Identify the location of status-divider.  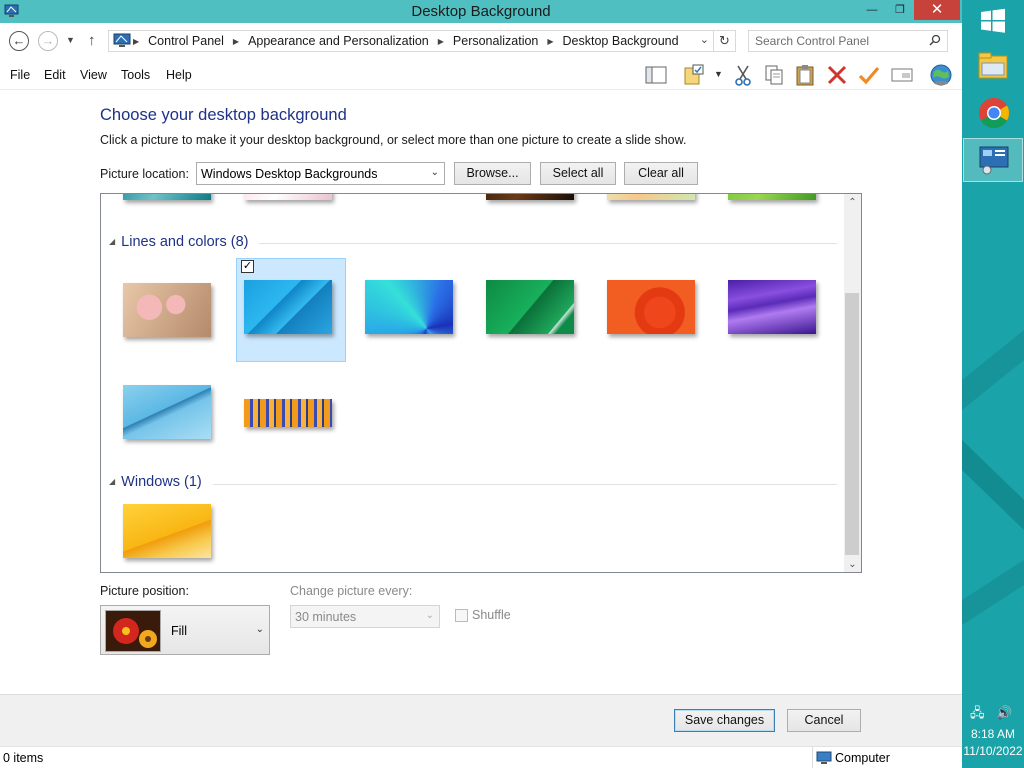
(812, 757).